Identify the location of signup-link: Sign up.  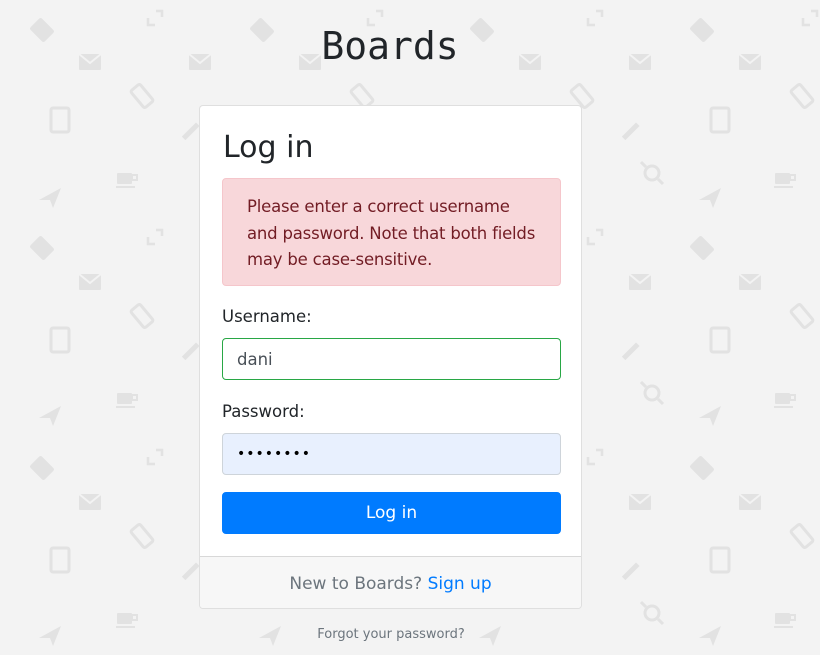
(460, 584).